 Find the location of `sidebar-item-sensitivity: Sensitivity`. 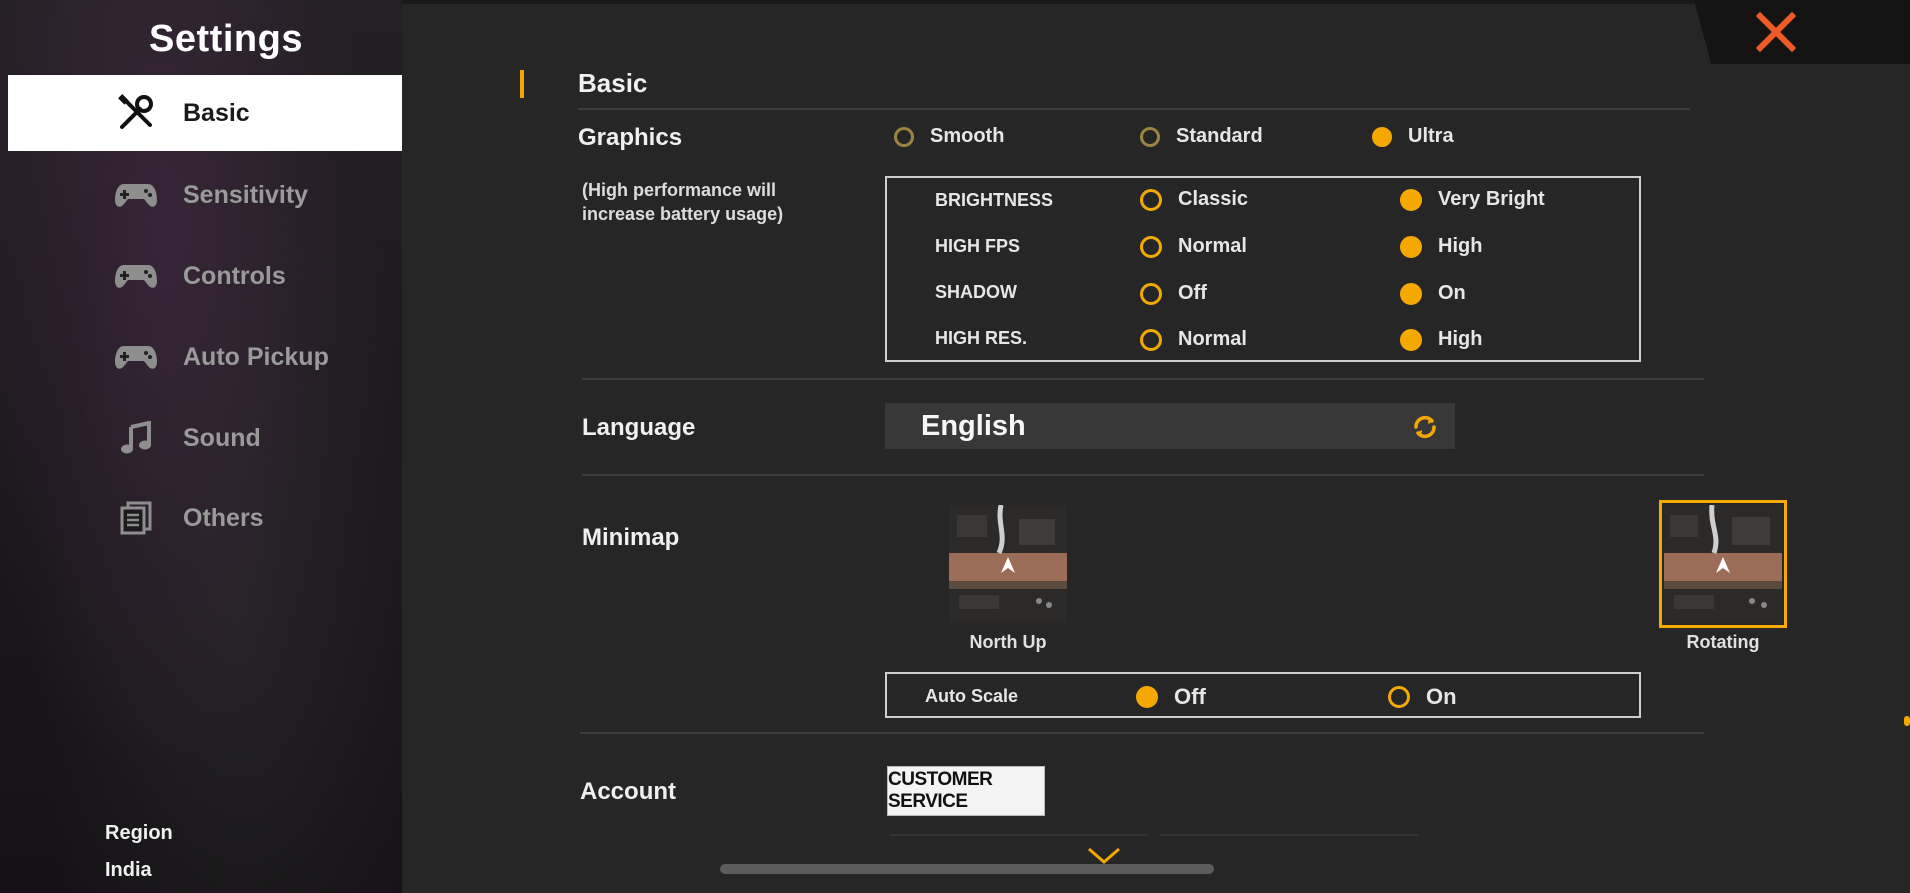

sidebar-item-sensitivity: Sensitivity is located at coordinates (205, 195).